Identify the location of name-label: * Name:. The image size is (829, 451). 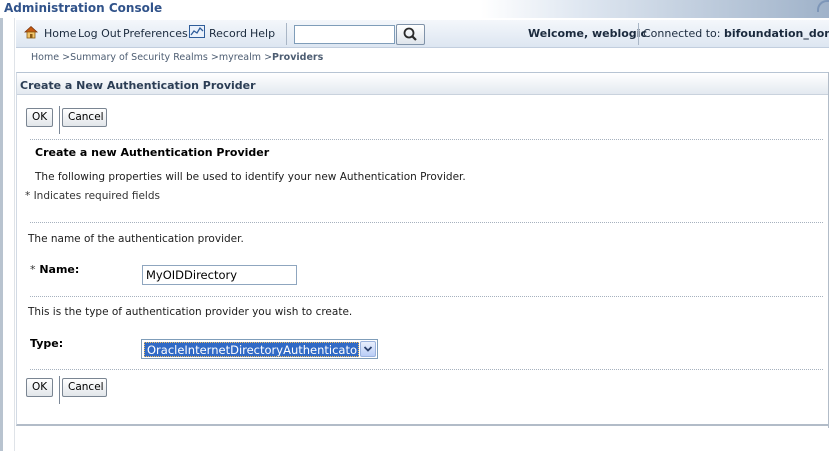
(54, 269).